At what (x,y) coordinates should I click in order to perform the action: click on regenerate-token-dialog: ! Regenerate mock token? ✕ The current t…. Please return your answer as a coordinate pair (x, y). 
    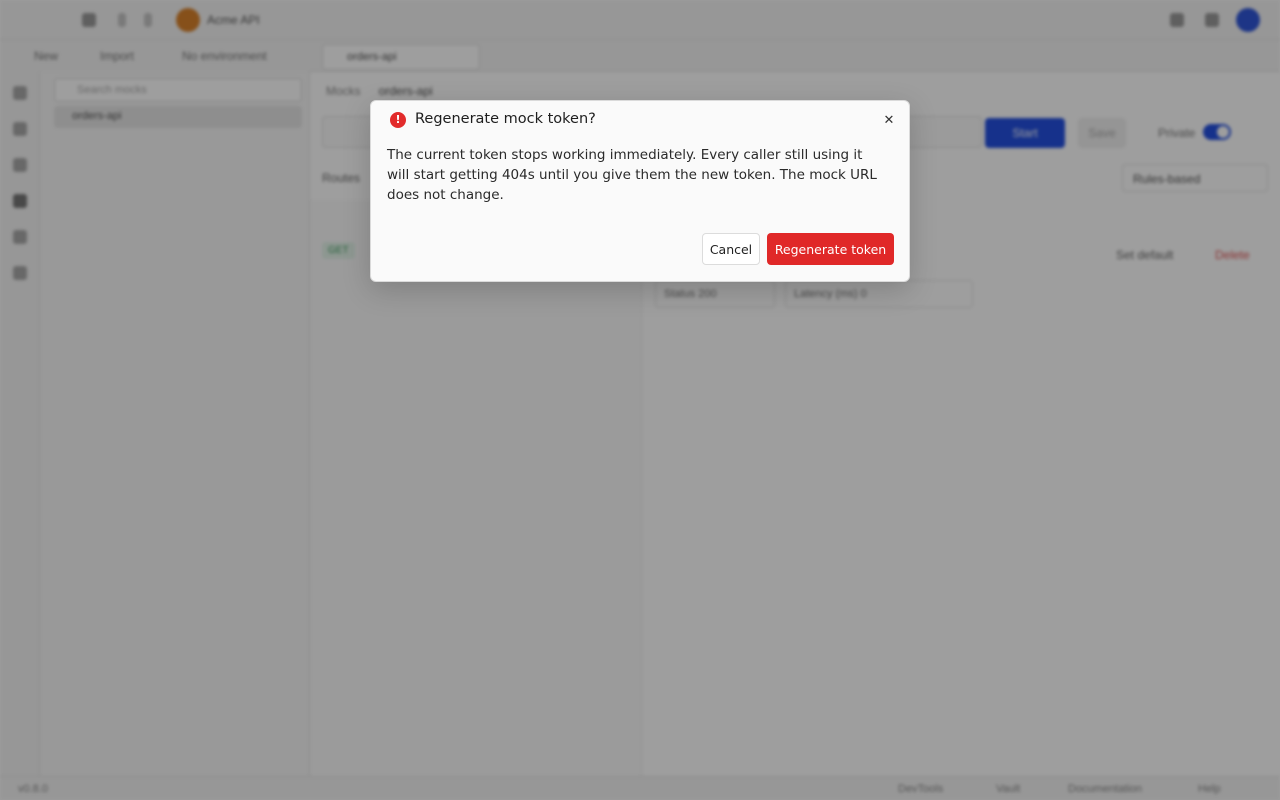
    Looking at the image, I should click on (640, 191).